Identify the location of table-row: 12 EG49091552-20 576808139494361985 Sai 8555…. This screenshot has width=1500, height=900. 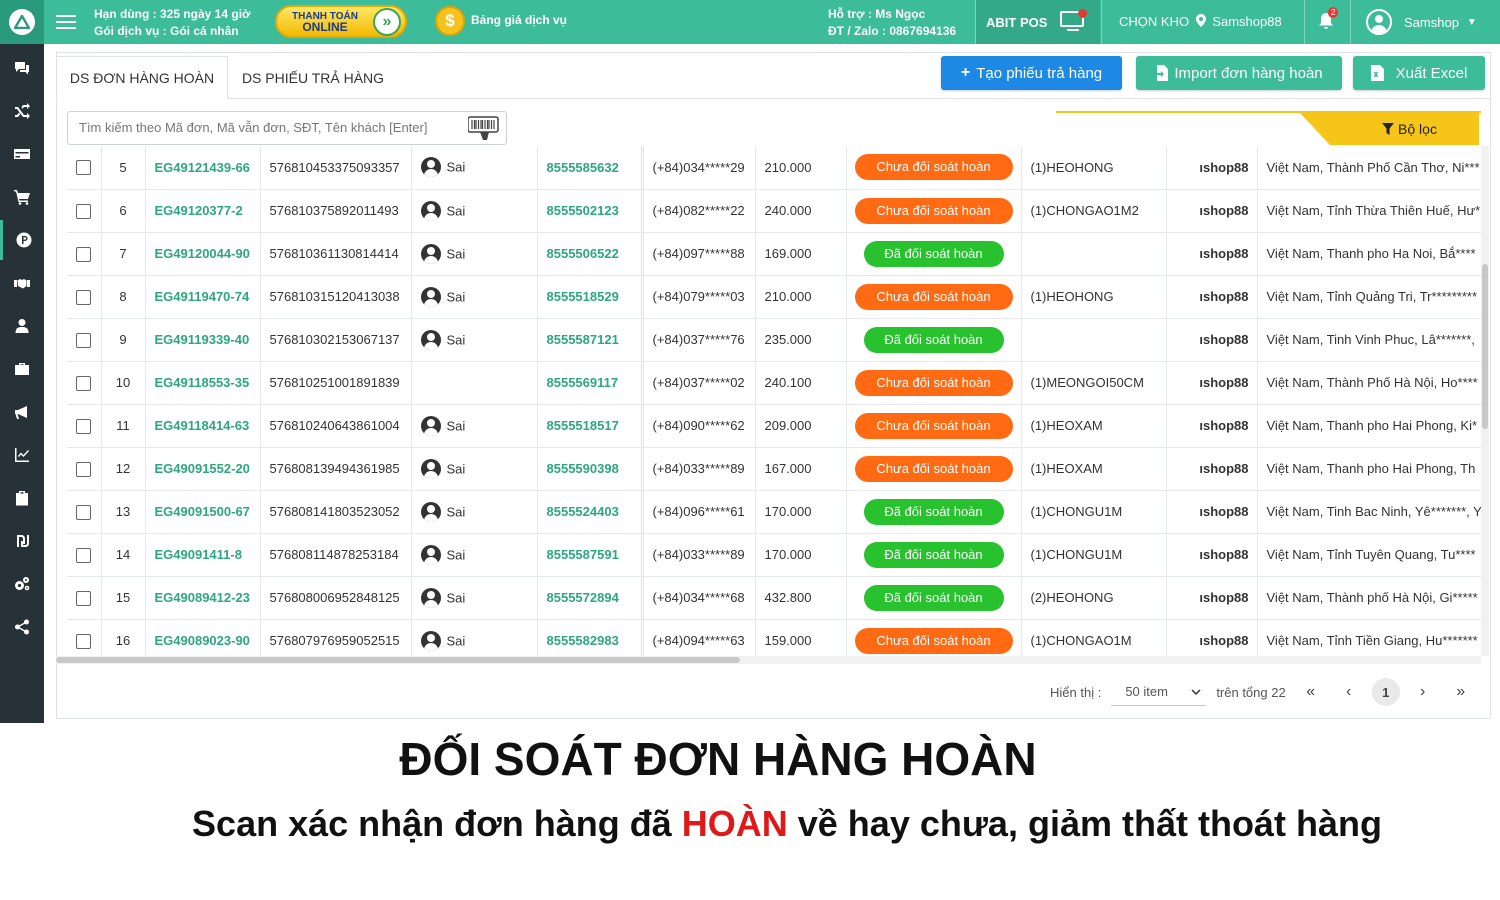
(774, 469).